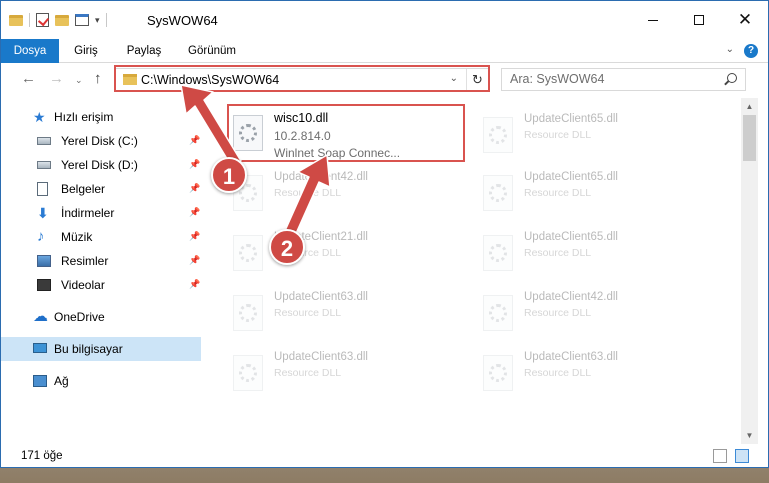  Describe the element at coordinates (287, 247) in the screenshot. I see `step-badge-2: 2` at that location.